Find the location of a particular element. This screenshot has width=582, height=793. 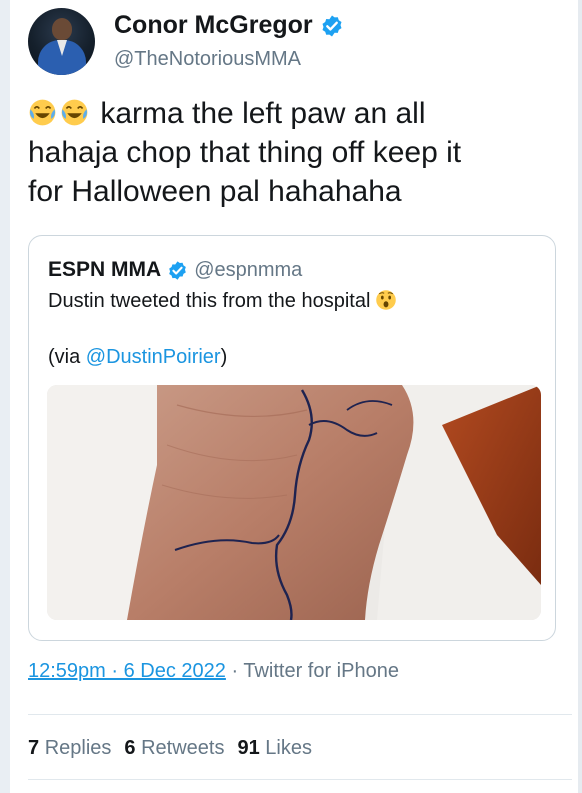

avatar-head is located at coordinates (62, 29).